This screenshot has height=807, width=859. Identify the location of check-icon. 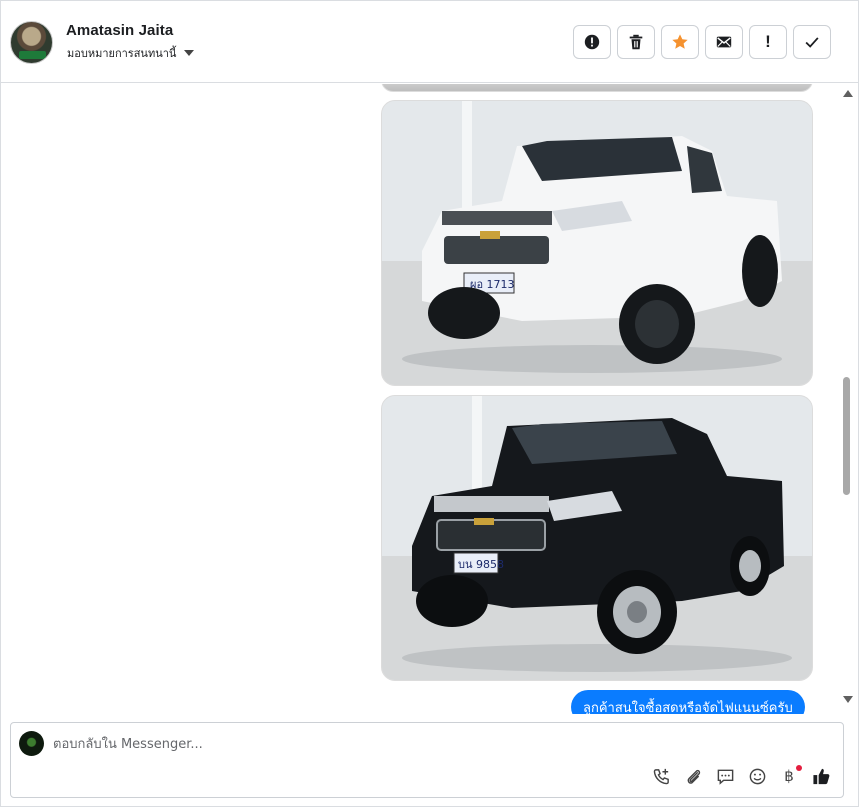
(812, 42).